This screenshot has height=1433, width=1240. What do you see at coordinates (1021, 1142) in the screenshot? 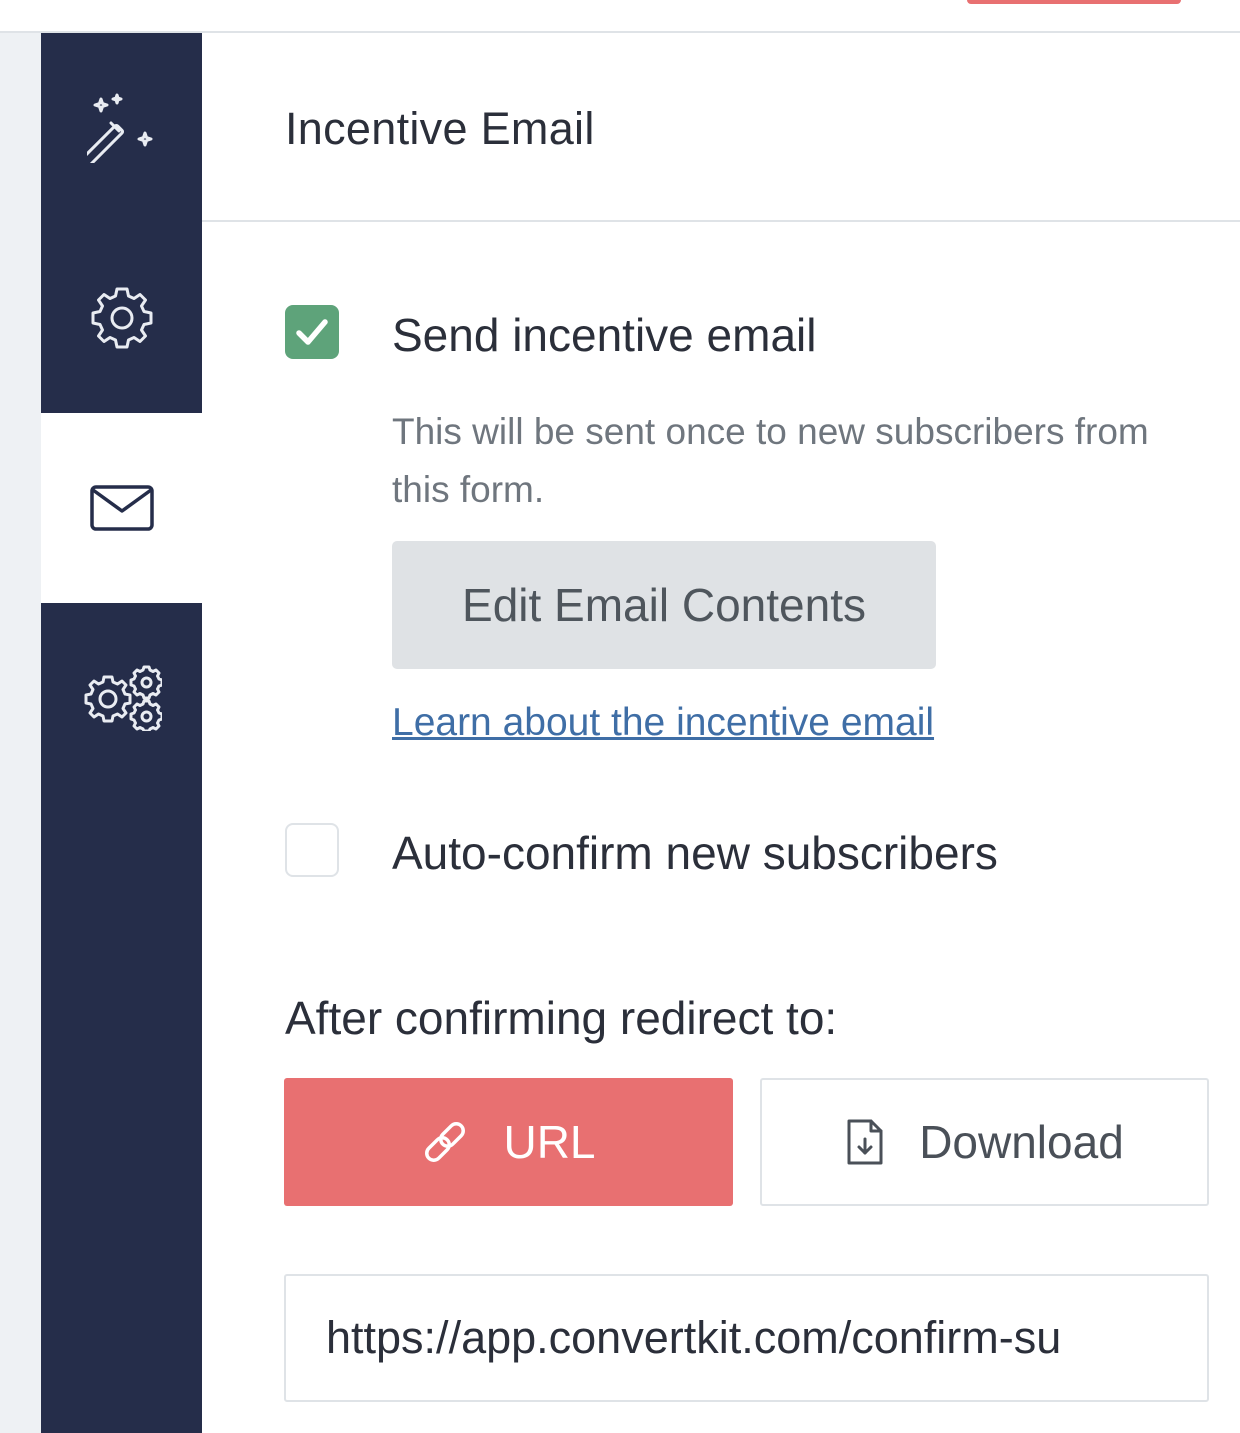
I see `redirect-download-label: Download` at bounding box center [1021, 1142].